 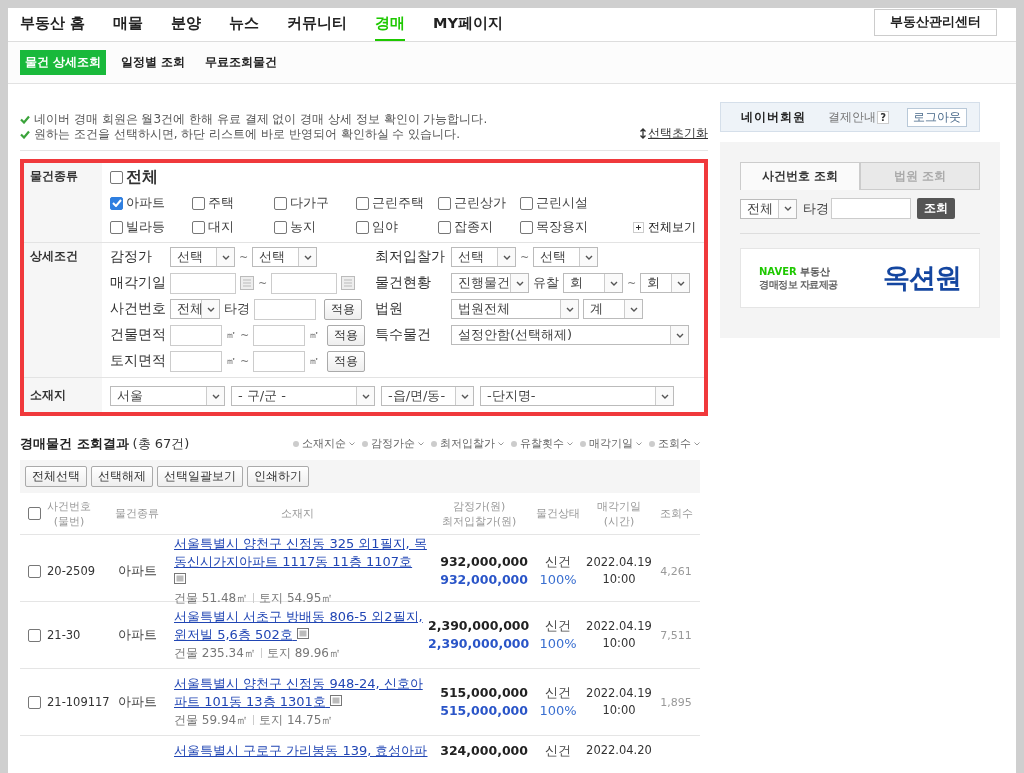 What do you see at coordinates (64, 635) in the screenshot?
I see `table-cell: 21-30` at bounding box center [64, 635].